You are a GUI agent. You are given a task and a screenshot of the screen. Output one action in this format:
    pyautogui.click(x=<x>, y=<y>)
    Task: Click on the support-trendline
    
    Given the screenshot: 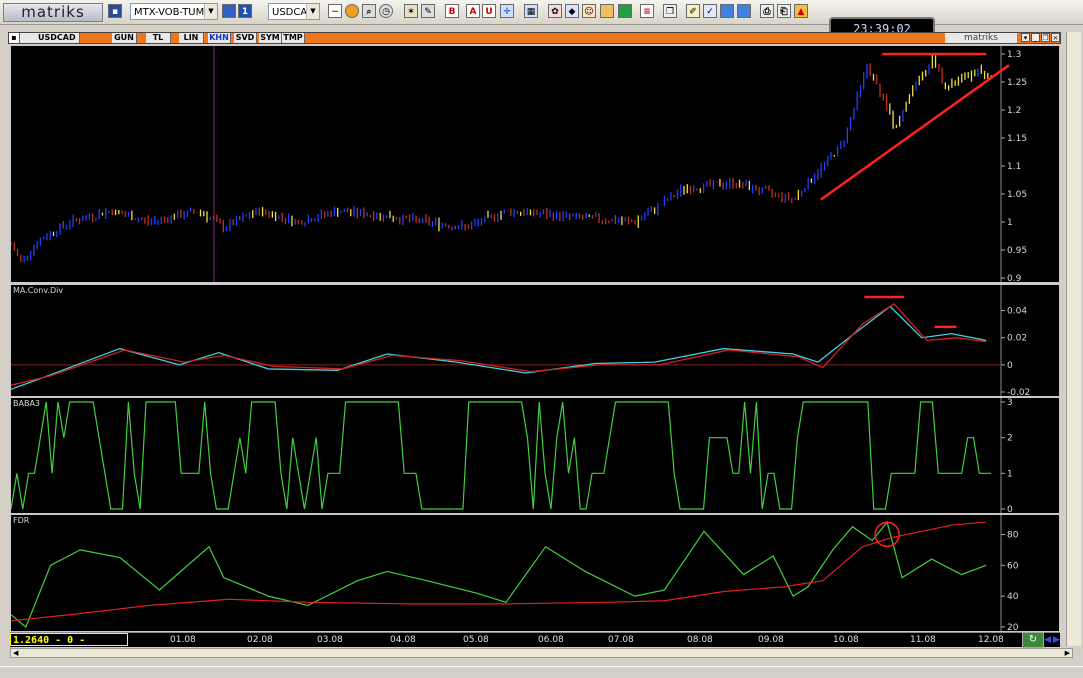 What is the action you would take?
    pyautogui.click(x=915, y=132)
    